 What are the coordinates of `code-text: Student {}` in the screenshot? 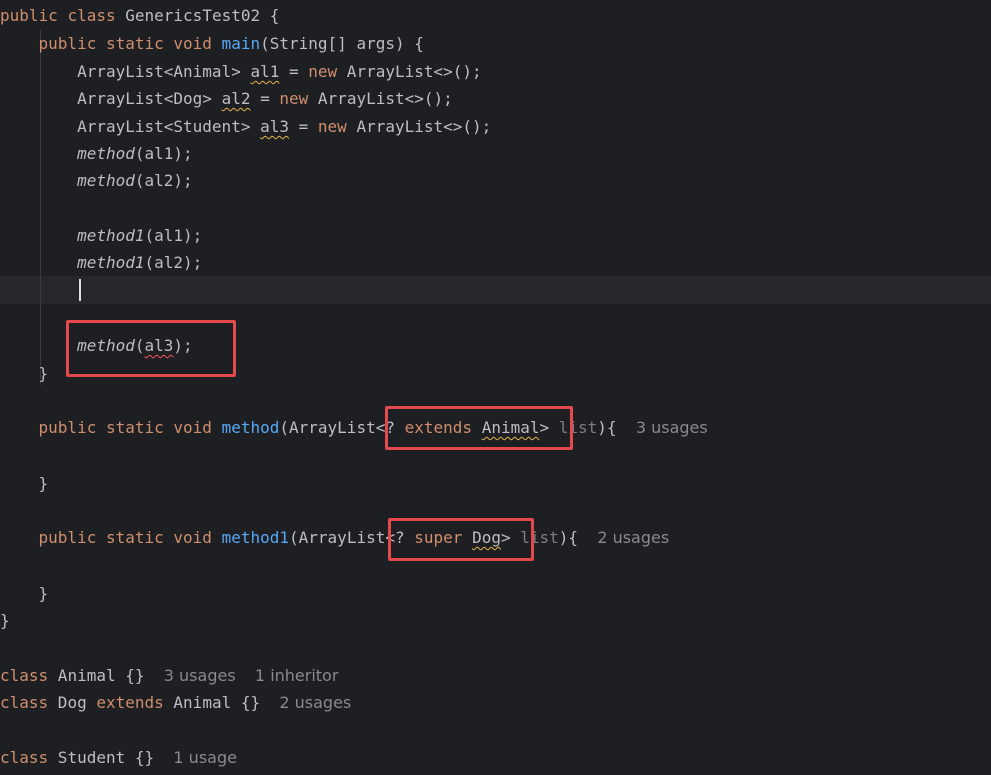 It's located at (101, 757).